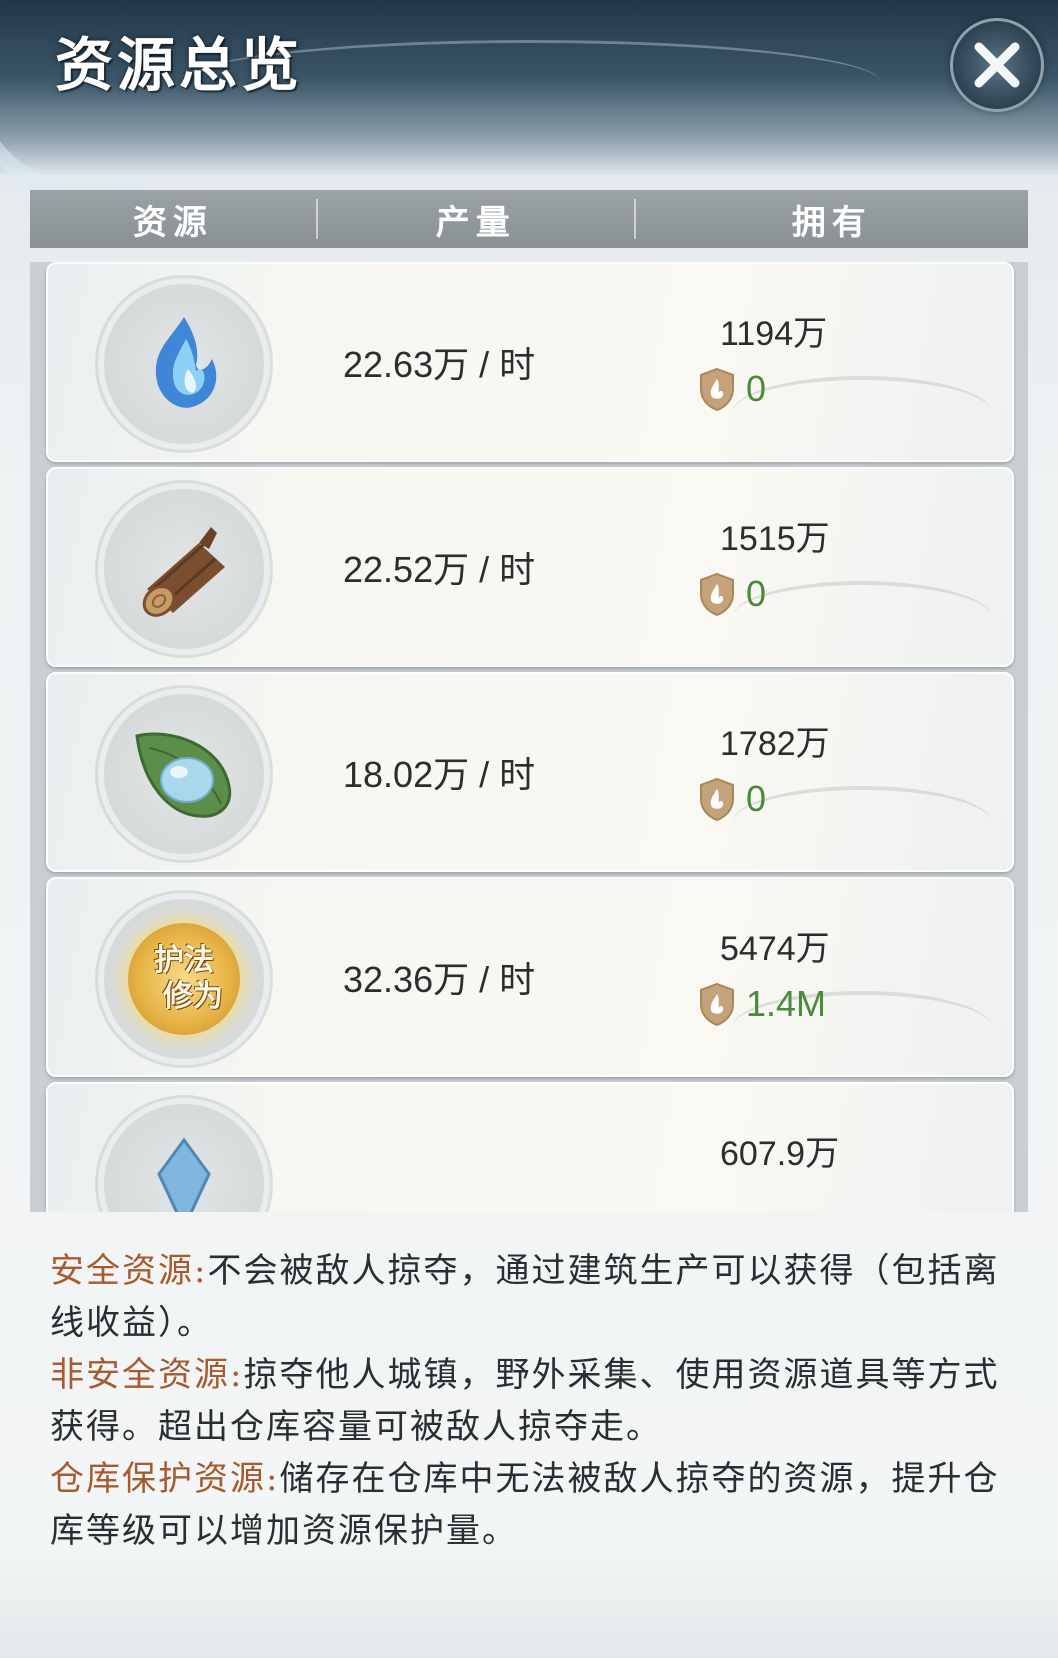  What do you see at coordinates (439, 774) in the screenshot?
I see `production-rate: 18.02万 / 时` at bounding box center [439, 774].